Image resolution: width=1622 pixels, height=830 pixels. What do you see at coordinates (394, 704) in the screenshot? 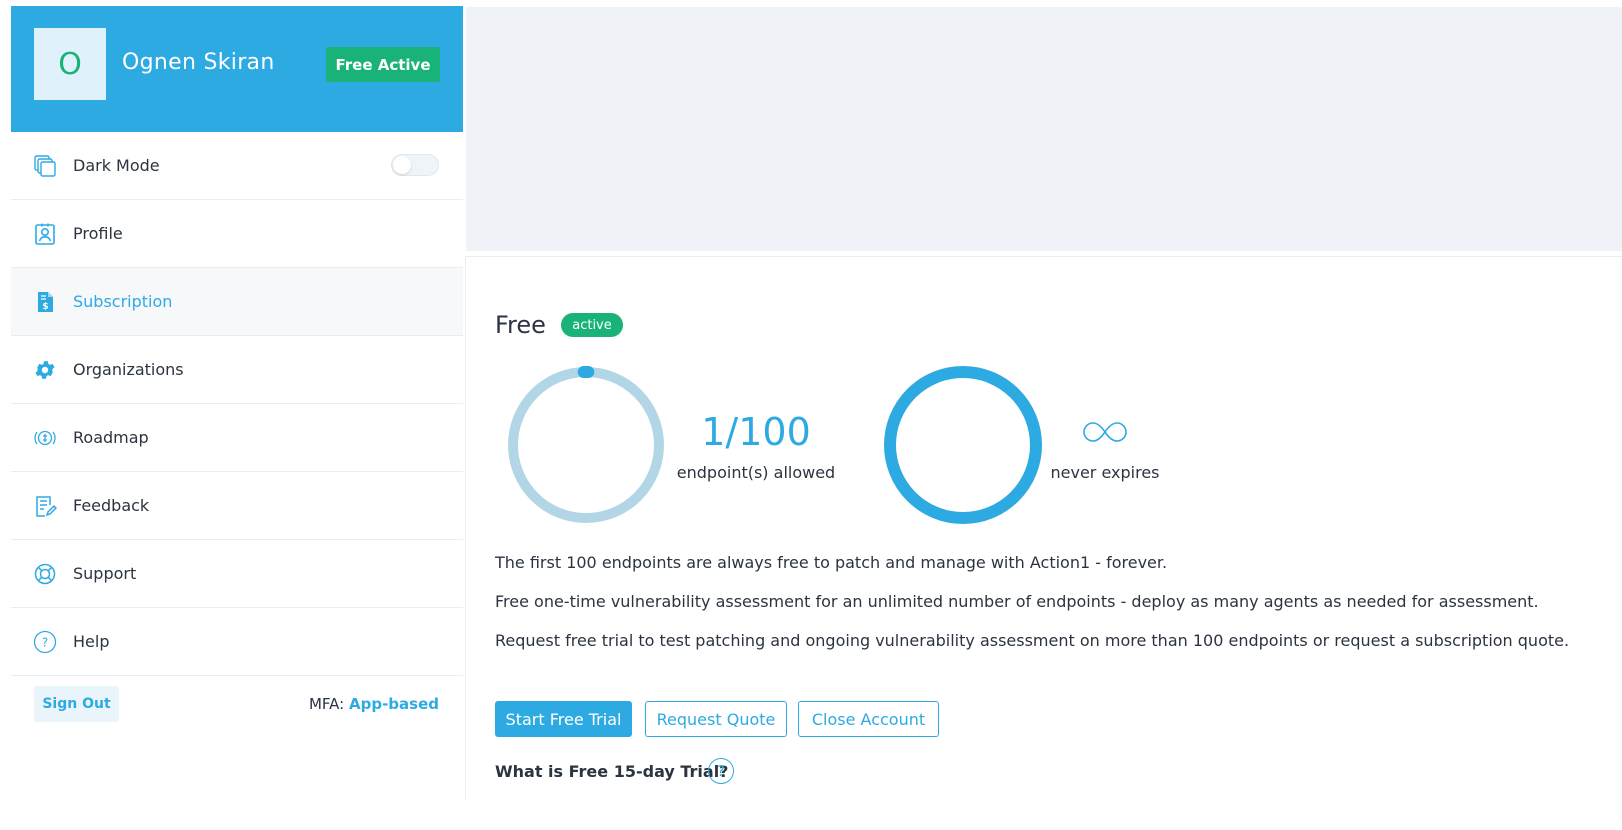
I see `mfa-value-link: App-based` at bounding box center [394, 704].